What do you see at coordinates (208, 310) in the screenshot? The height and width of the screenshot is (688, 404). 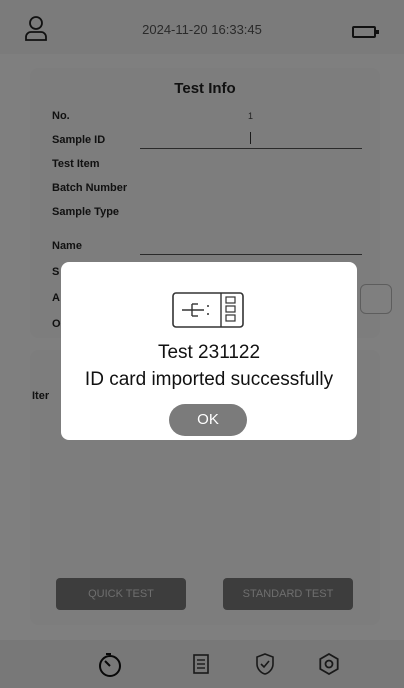 I see `id-card-icon` at bounding box center [208, 310].